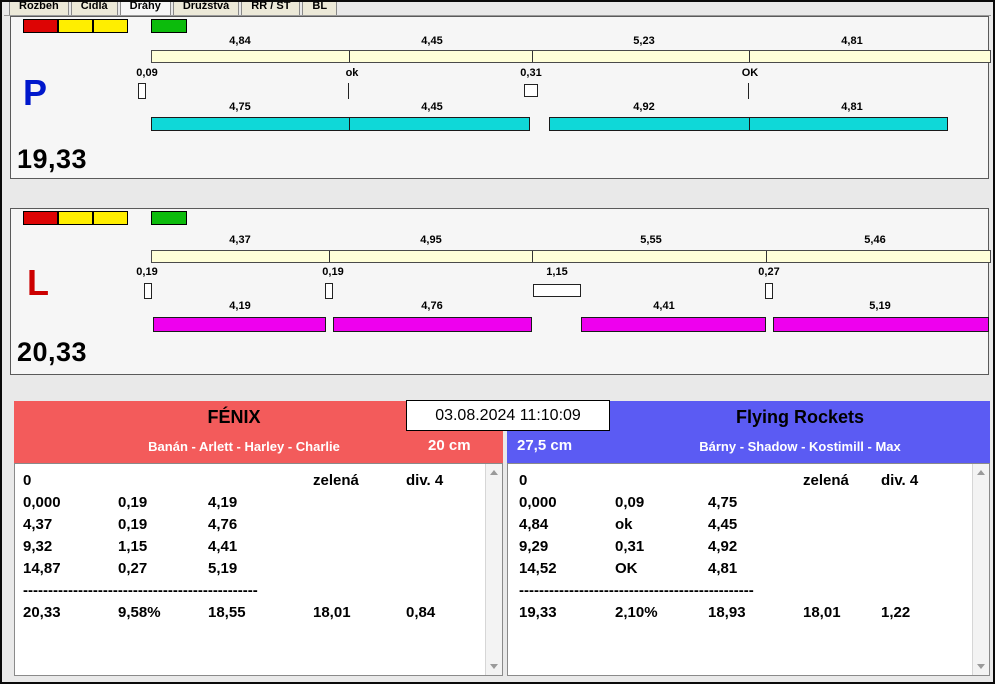 The image size is (995, 684). I want to click on tab-label: Družstvá, so click(206, 7).